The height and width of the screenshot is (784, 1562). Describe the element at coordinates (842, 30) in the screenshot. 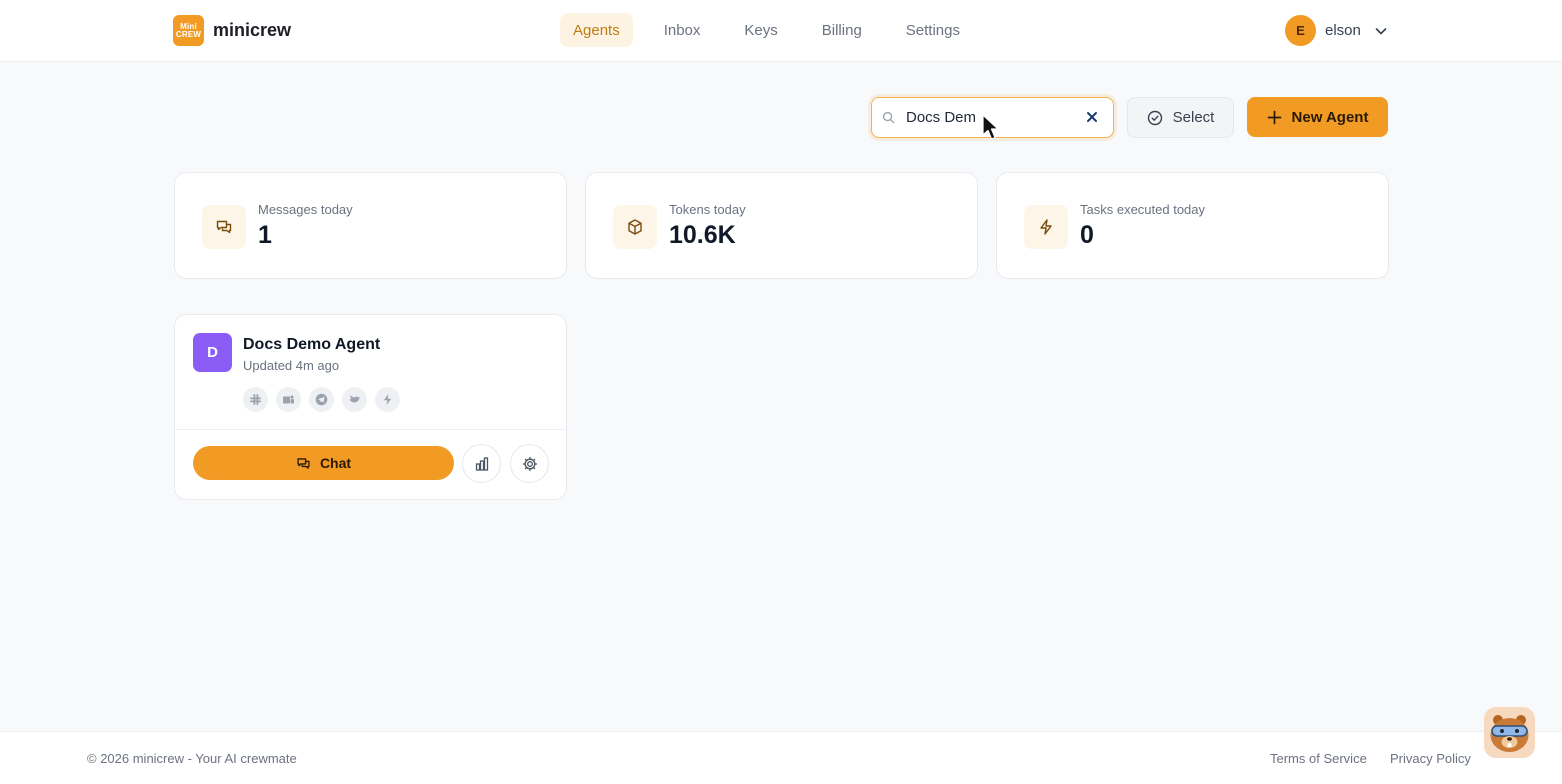

I see `nav-billing: Billing` at that location.